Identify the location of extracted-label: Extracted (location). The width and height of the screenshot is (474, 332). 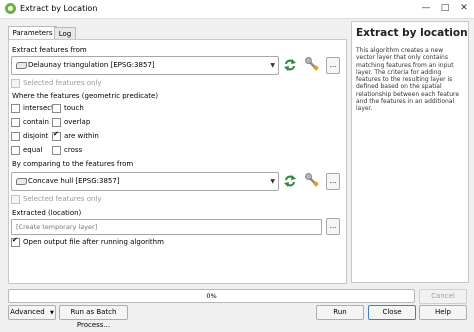
(47, 213).